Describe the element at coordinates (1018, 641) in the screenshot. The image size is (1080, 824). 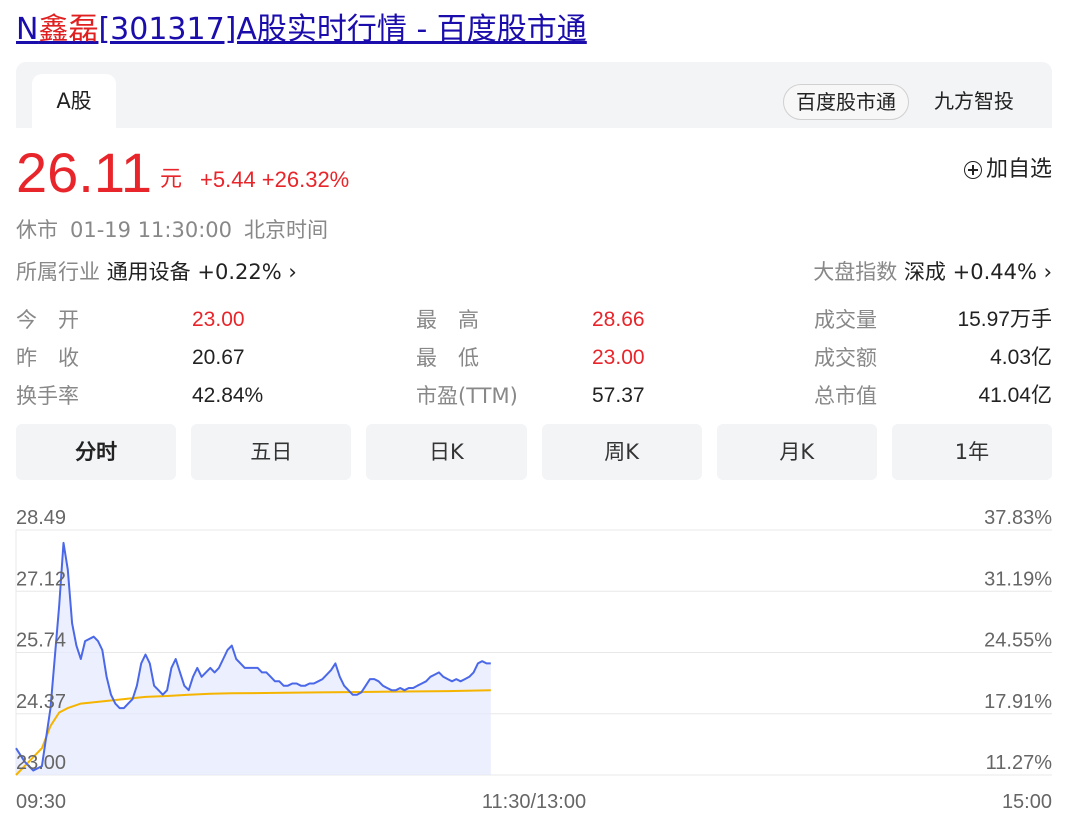
I see `y-right-tick: 24.55%` at that location.